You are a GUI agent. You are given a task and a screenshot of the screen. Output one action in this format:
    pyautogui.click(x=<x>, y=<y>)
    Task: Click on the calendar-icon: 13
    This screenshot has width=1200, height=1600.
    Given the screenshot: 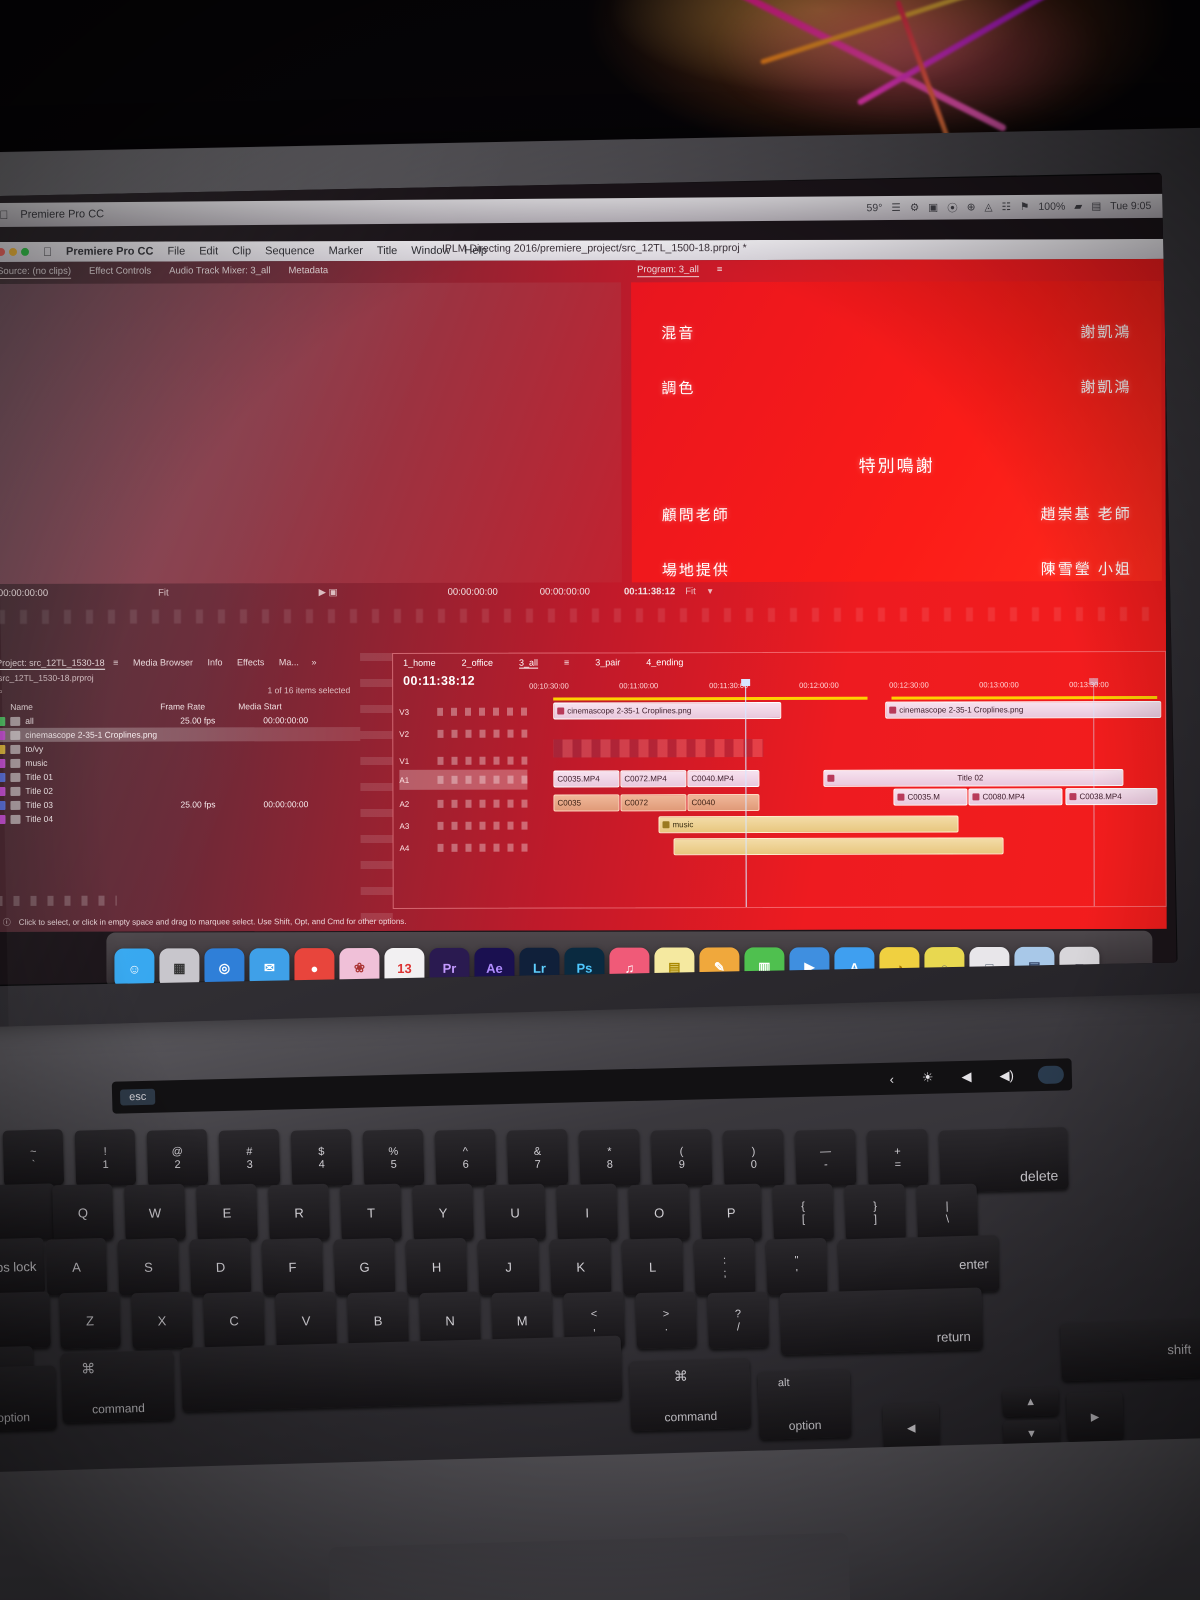 What is the action you would take?
    pyautogui.click(x=404, y=967)
    